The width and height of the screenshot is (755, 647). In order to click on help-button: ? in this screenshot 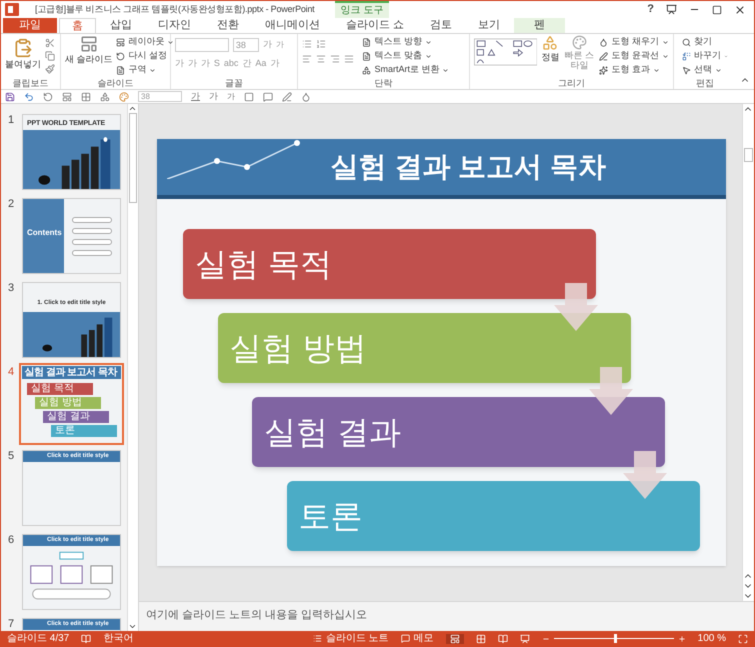, I will do `click(650, 9)`.